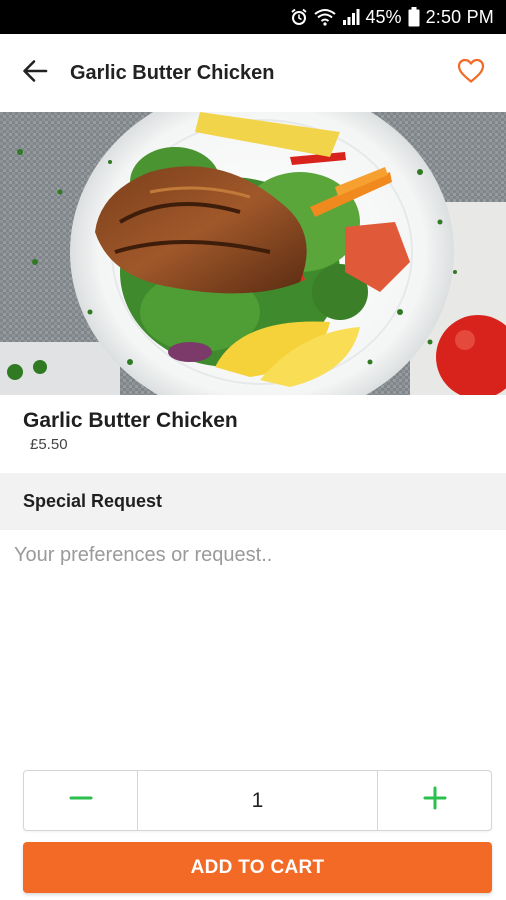 The image size is (506, 900). What do you see at coordinates (172, 72) in the screenshot?
I see `page-title: Garlic Butter Chicken` at bounding box center [172, 72].